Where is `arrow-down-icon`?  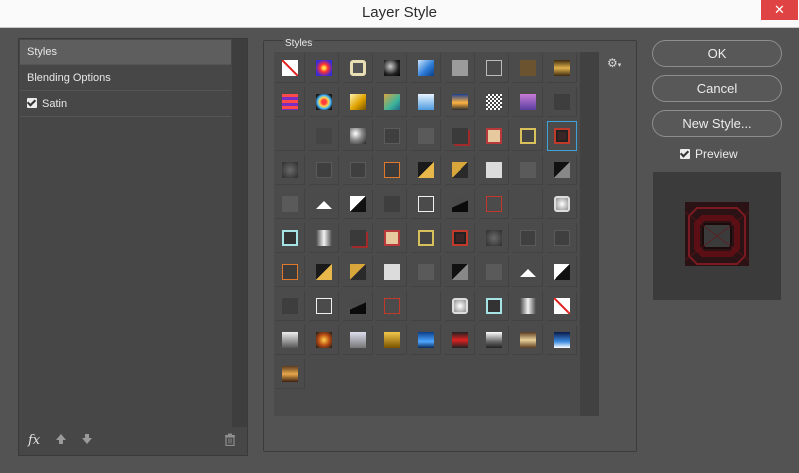 arrow-down-icon is located at coordinates (87, 440).